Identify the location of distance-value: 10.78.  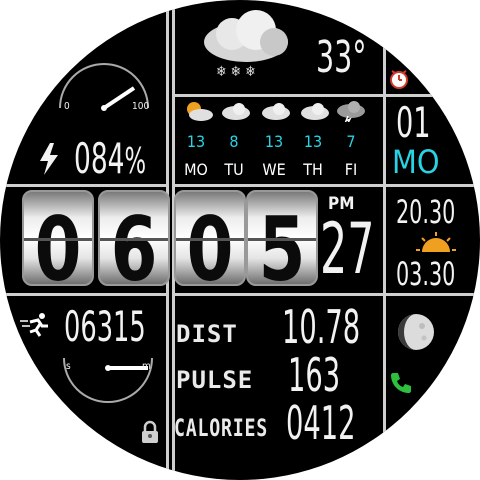
(321, 327).